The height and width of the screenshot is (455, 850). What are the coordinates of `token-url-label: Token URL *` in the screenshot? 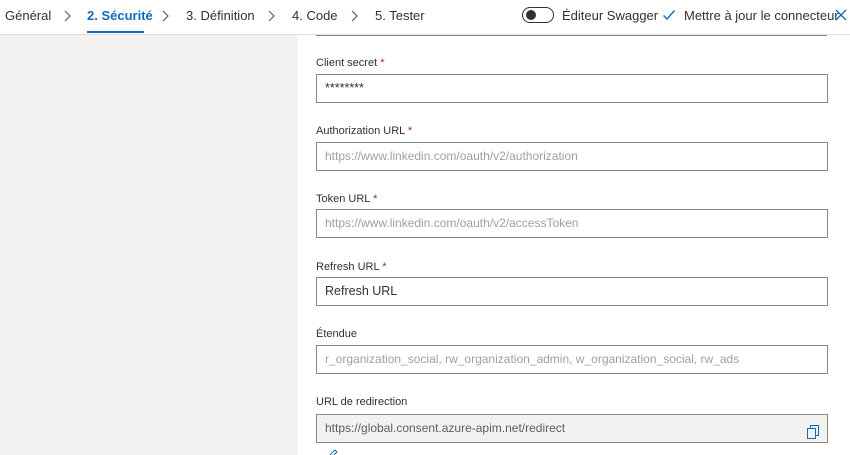 It's located at (346, 199).